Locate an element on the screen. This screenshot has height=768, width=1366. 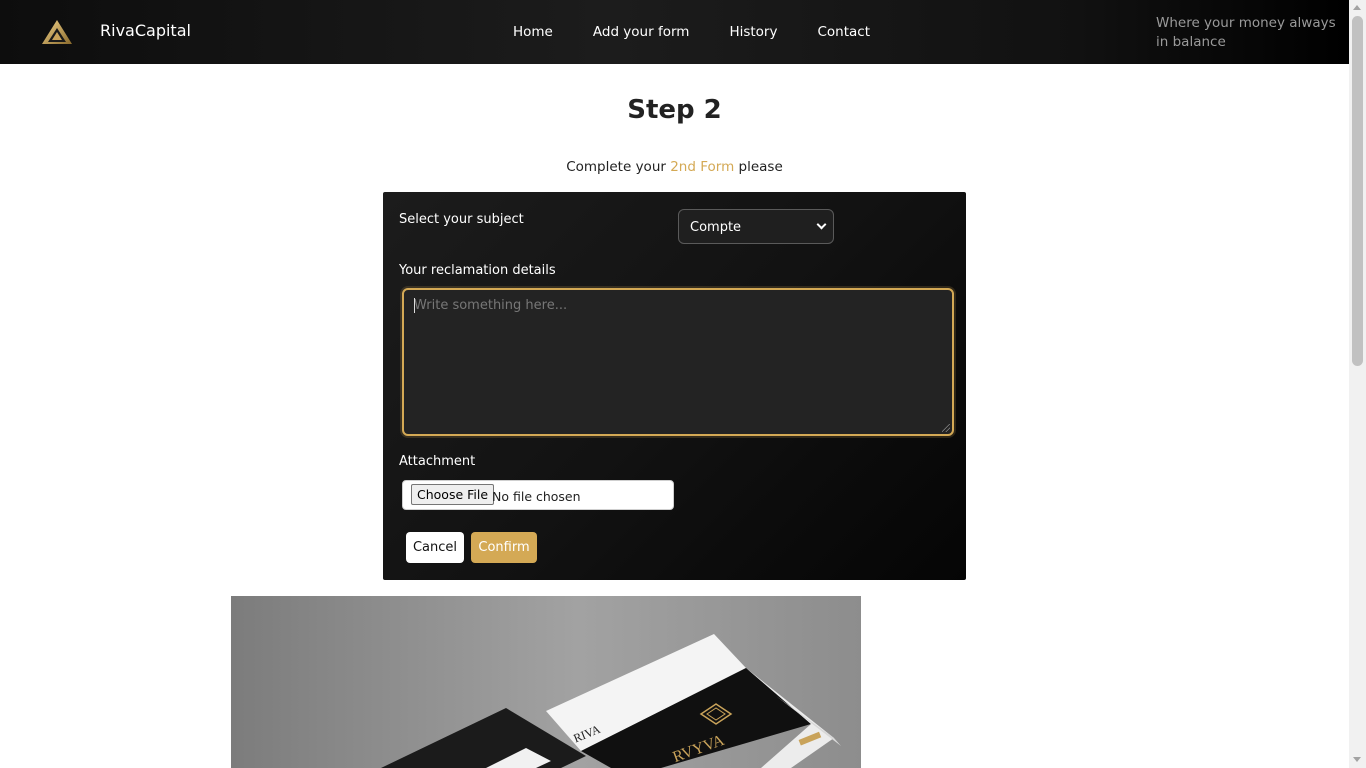
file-status: No file chosen is located at coordinates (536, 496).